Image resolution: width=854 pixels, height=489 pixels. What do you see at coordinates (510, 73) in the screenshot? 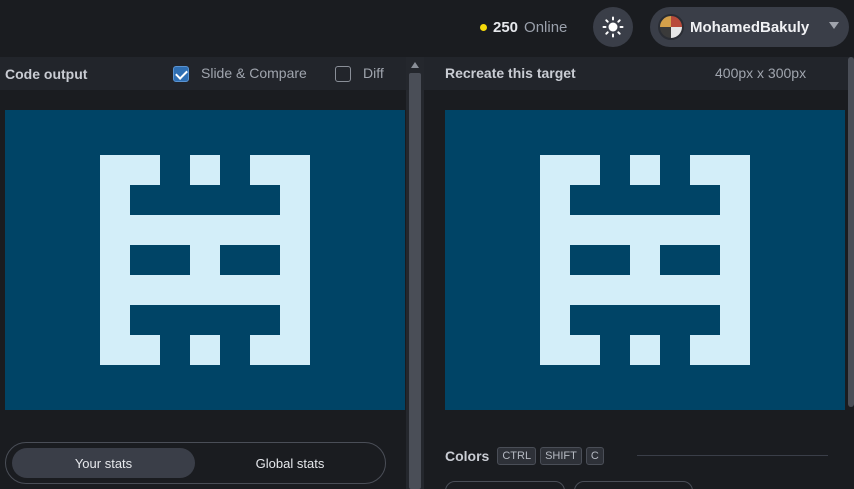
I see `target-title: Recreate this target` at bounding box center [510, 73].